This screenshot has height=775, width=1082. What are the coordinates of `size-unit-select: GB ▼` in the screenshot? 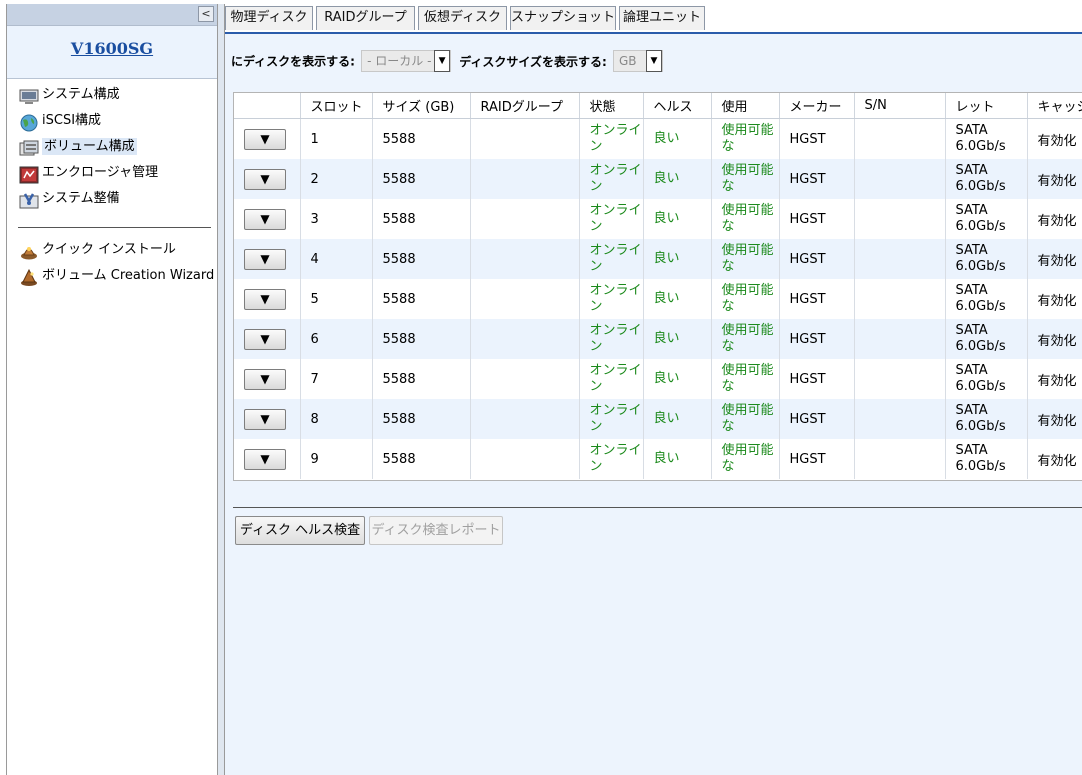 It's located at (638, 61).